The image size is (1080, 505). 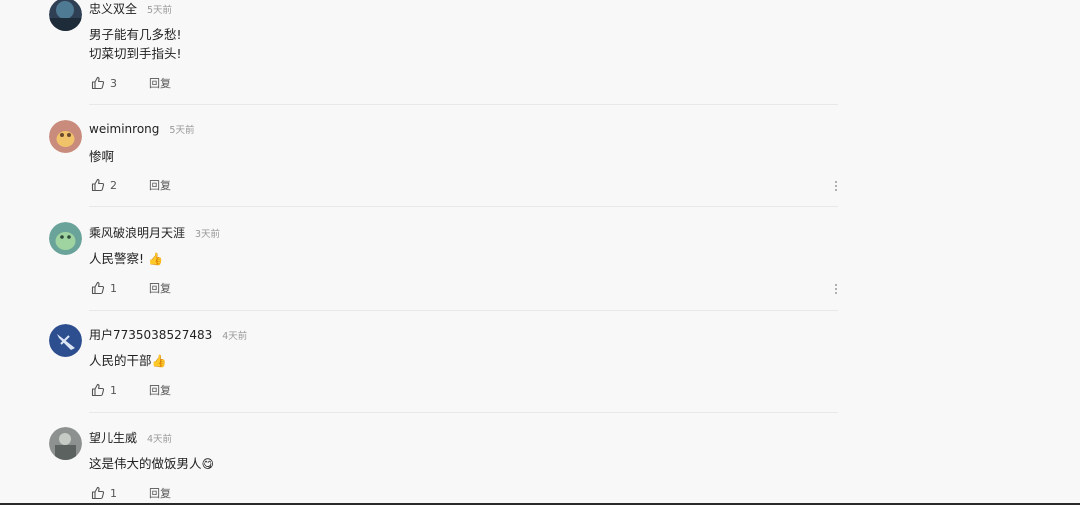 I want to click on comment-text: 人民警察! 👍, so click(x=126, y=258).